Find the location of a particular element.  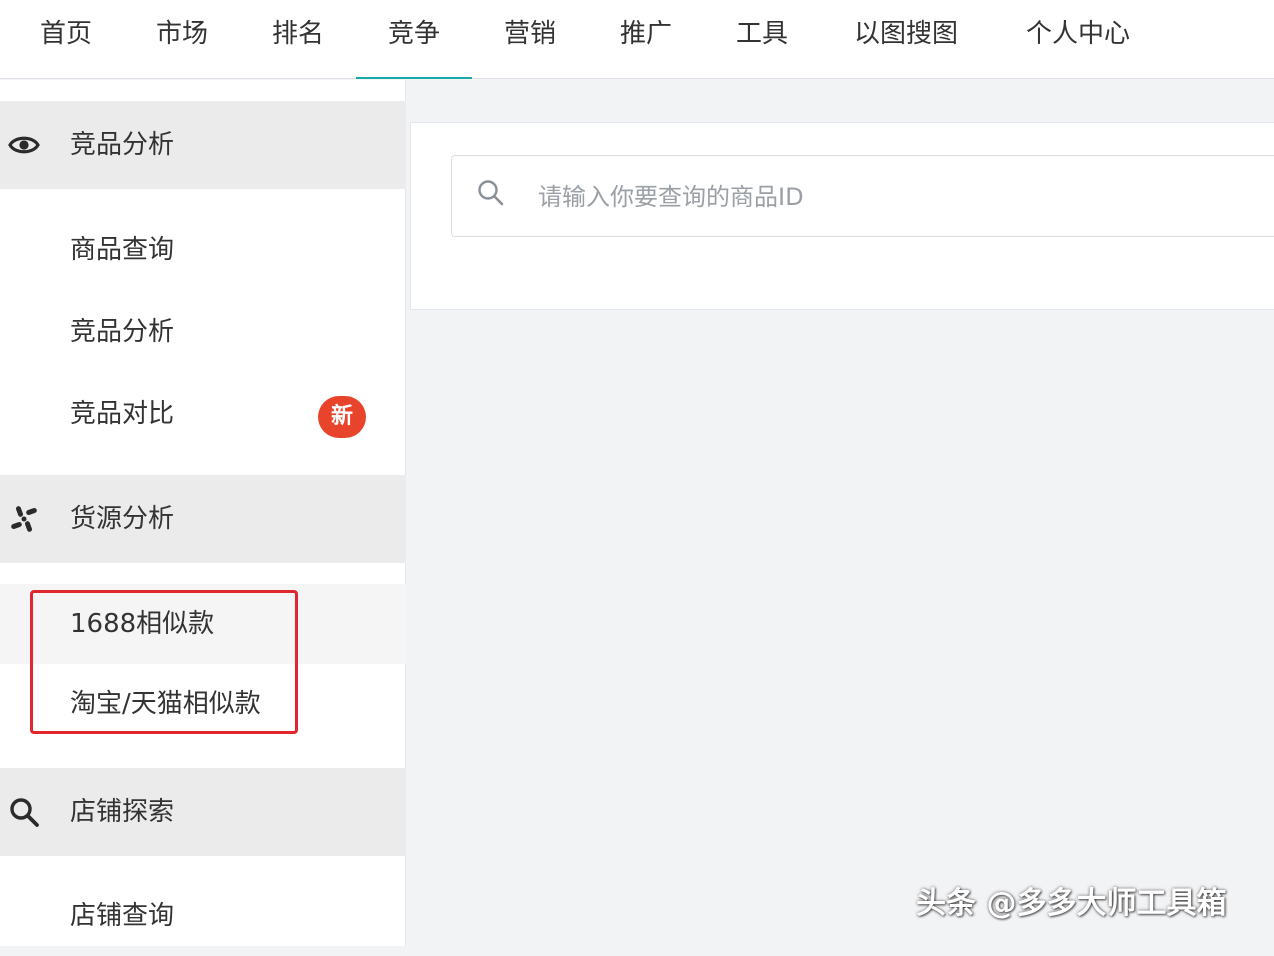

nav-item-competition: 竞争 is located at coordinates (414, 39).